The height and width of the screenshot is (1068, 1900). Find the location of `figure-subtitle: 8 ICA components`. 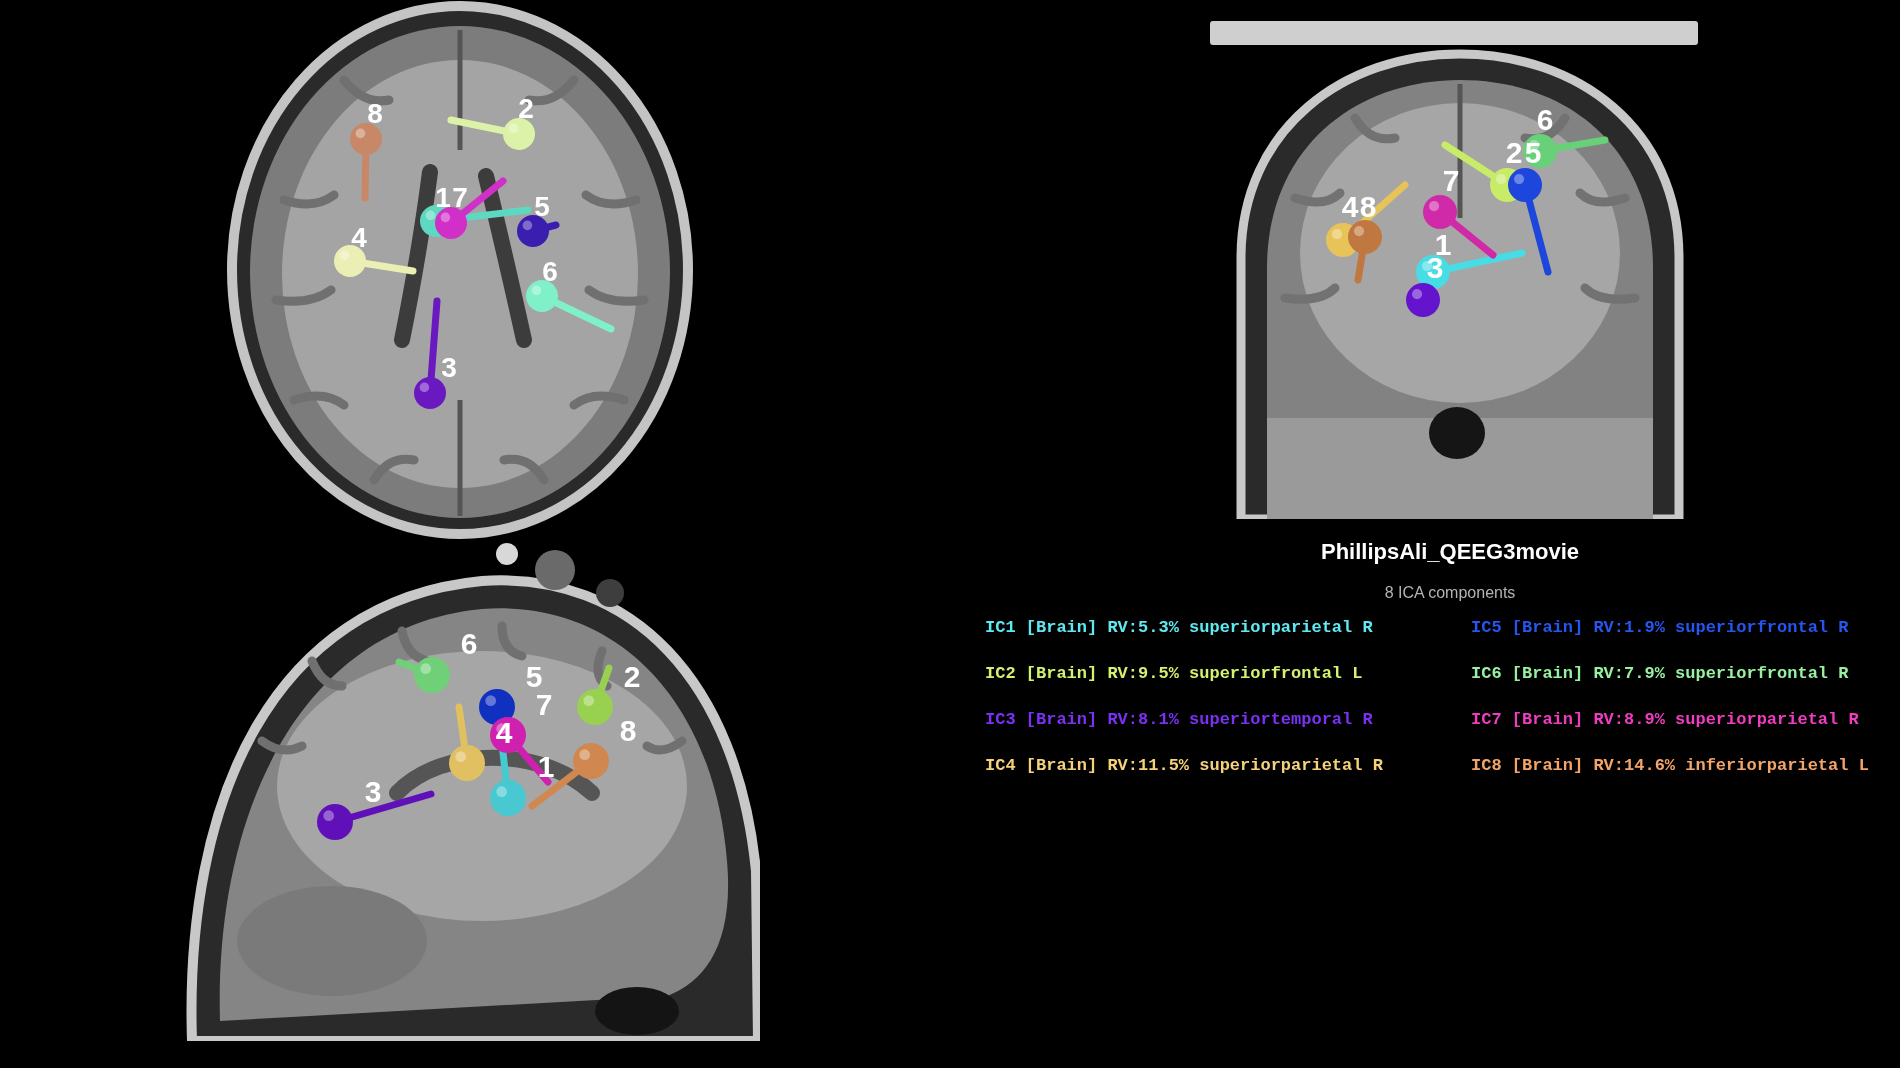

figure-subtitle: 8 ICA components is located at coordinates (1450, 593).